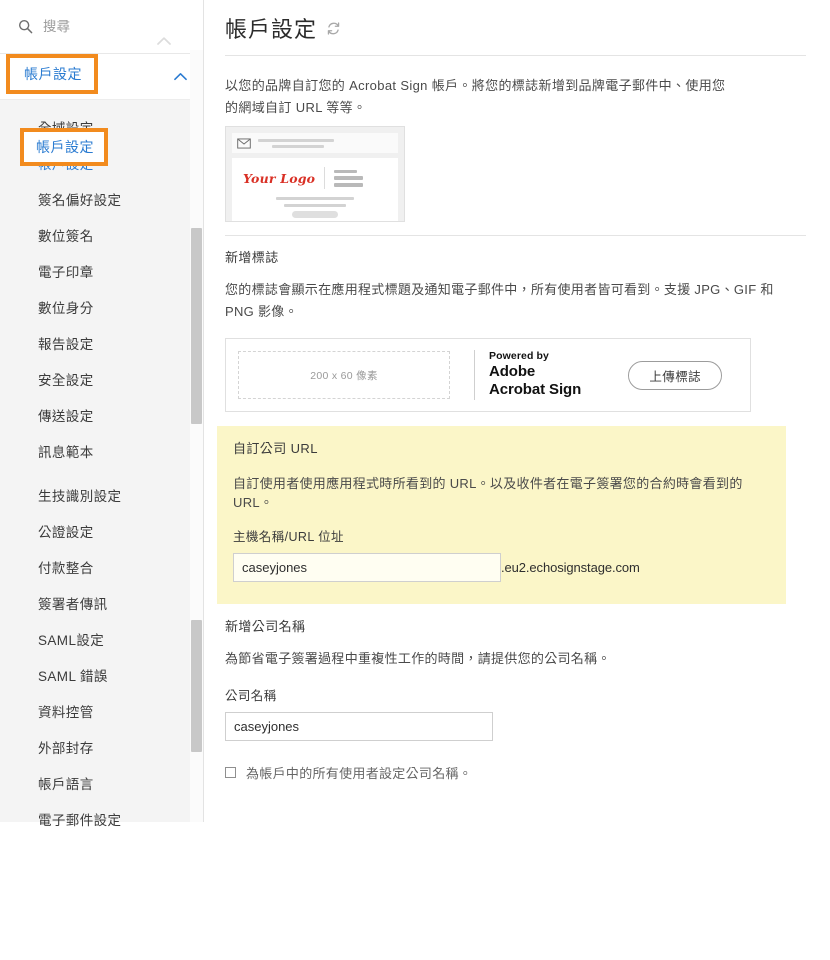 The height and width of the screenshot is (960, 830). I want to click on sidebar-item-message-templates: 訊息範本, so click(101, 451).